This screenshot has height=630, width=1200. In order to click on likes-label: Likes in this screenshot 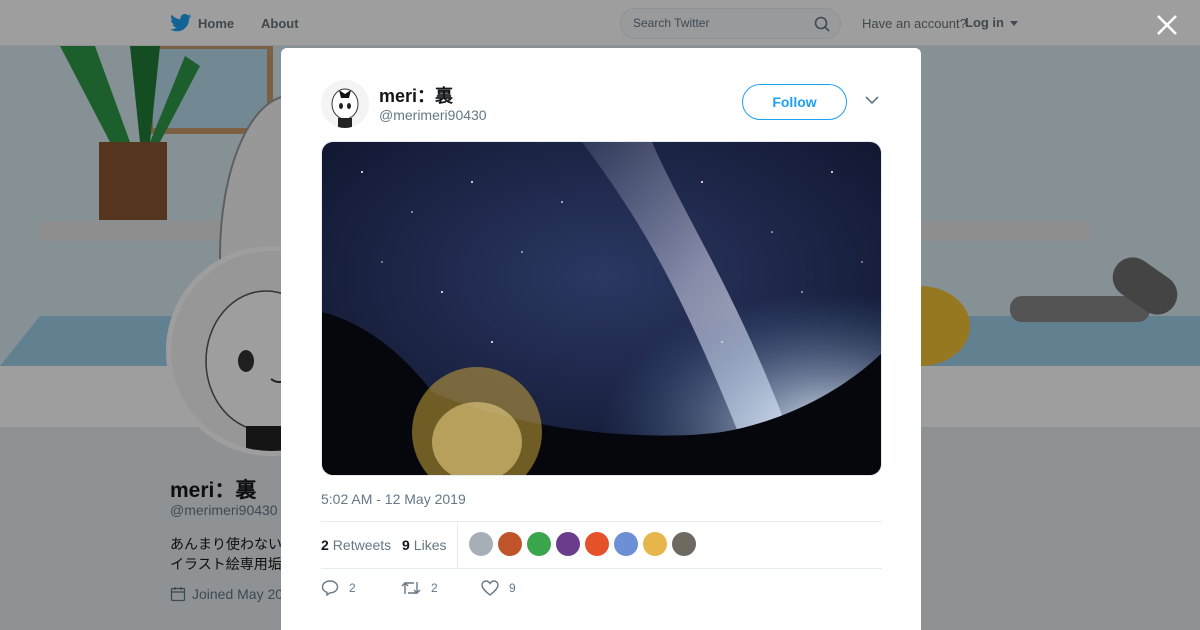, I will do `click(430, 545)`.